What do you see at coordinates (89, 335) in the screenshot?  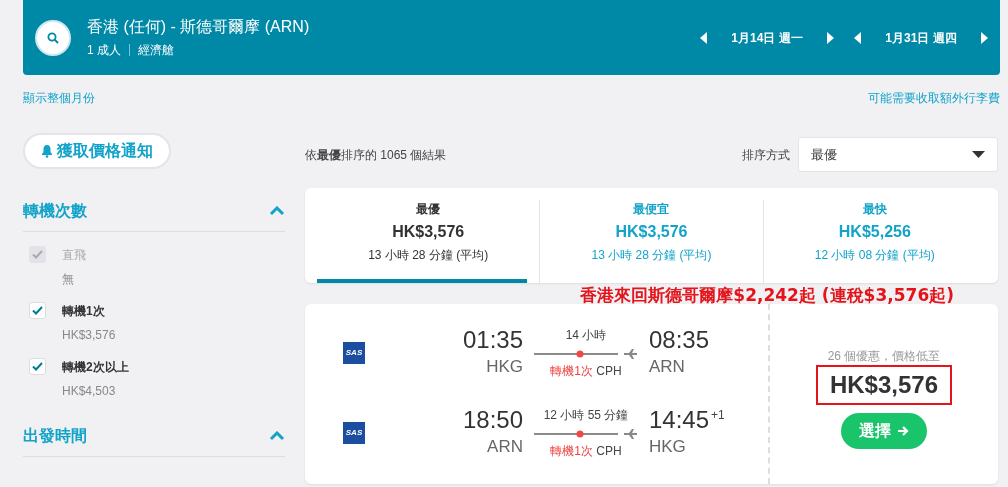 I see `option-price: HK$3,576` at bounding box center [89, 335].